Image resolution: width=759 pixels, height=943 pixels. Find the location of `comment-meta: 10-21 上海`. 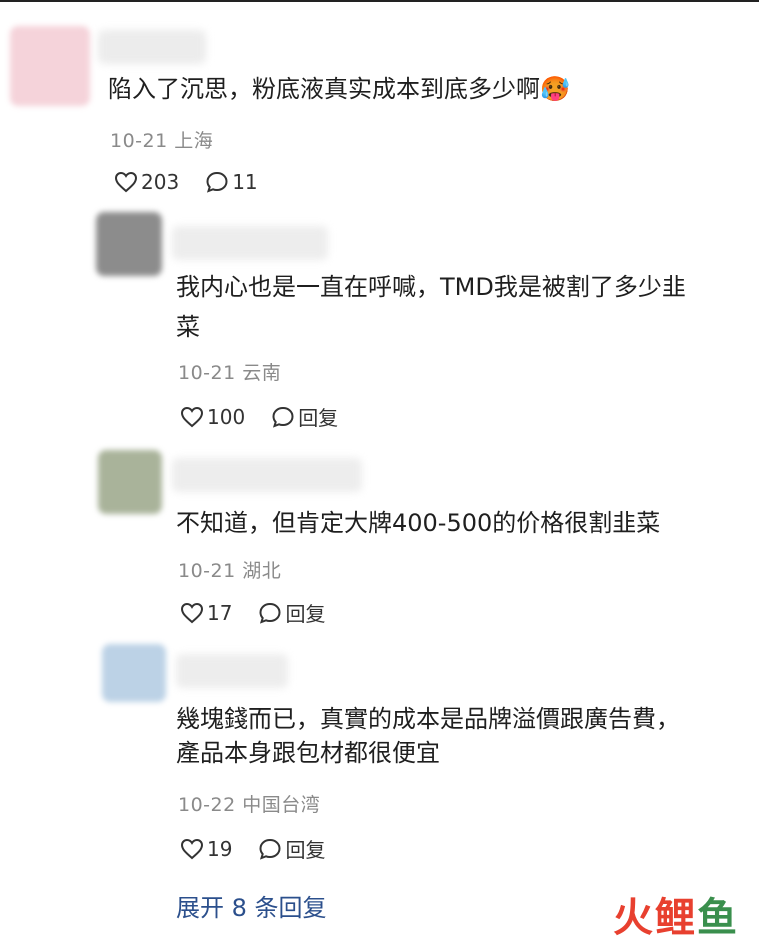

comment-meta: 10-21 上海 is located at coordinates (162, 141).